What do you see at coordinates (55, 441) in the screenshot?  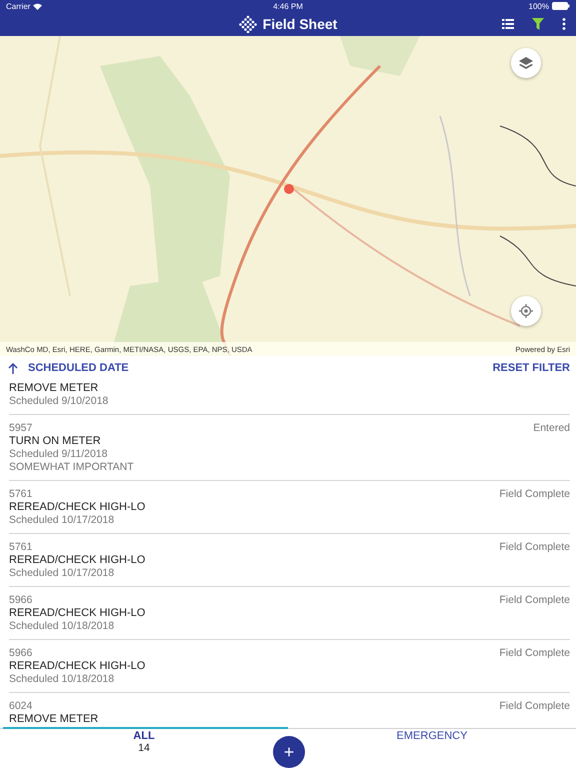 I see `job-title: TURN ON METER` at bounding box center [55, 441].